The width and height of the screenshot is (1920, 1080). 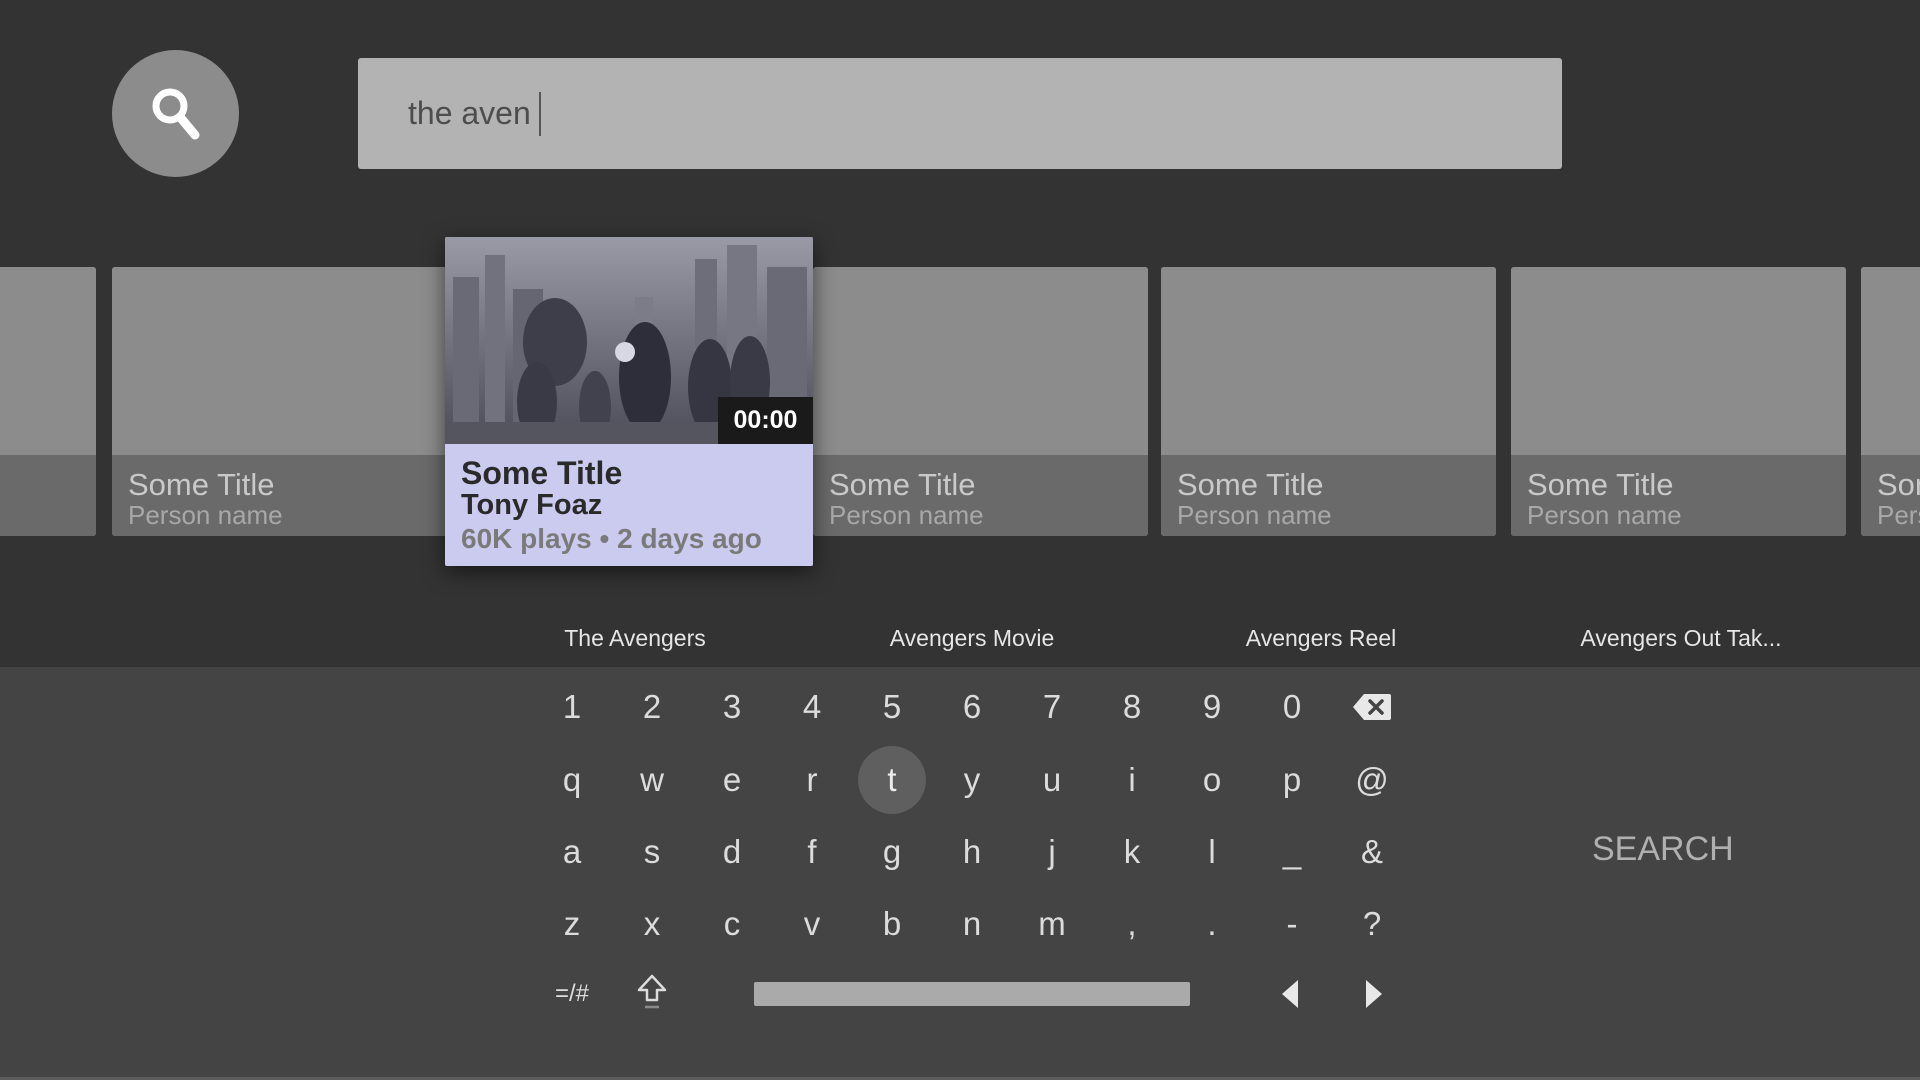 I want to click on symbols-key: =/#, so click(x=572, y=994).